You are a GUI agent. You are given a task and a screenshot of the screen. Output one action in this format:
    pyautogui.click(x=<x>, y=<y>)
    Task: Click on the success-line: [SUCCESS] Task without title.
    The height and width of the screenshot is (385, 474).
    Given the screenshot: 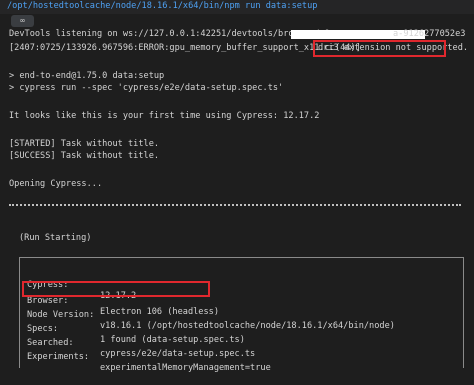 What is the action you would take?
    pyautogui.click(x=84, y=156)
    